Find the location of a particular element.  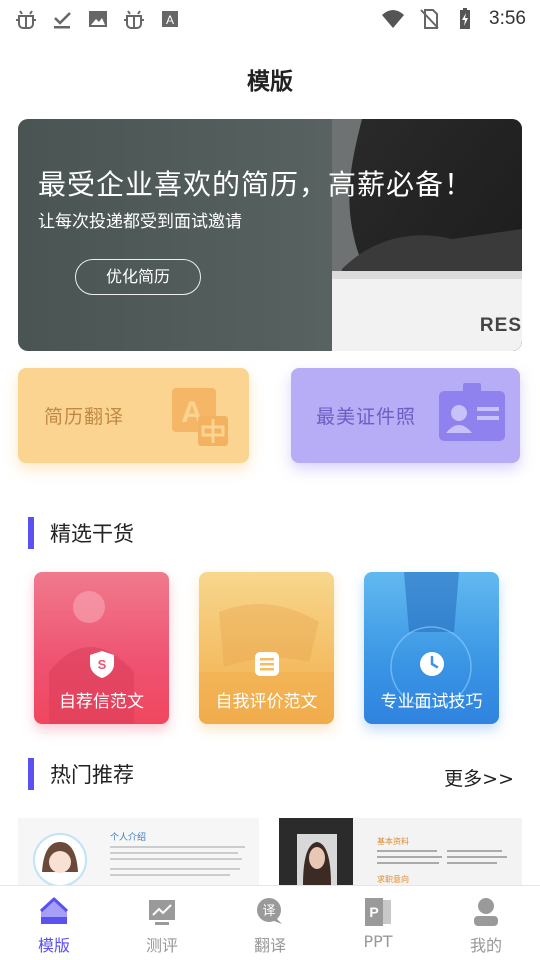

id-card-icon is located at coordinates (472, 412).